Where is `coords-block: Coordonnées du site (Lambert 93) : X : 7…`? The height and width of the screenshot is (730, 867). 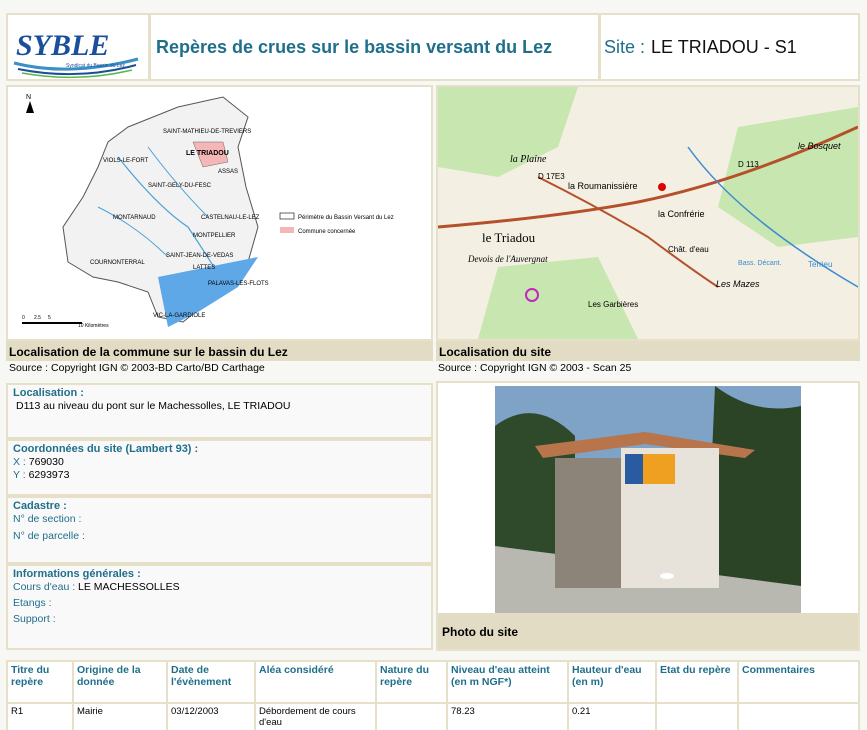 coords-block: Coordonnées du site (Lambert 93) : X : 7… is located at coordinates (219, 467).